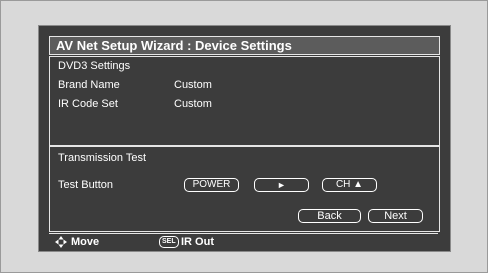  What do you see at coordinates (61, 241) in the screenshot?
I see `diamond-arrows-icon` at bounding box center [61, 241].